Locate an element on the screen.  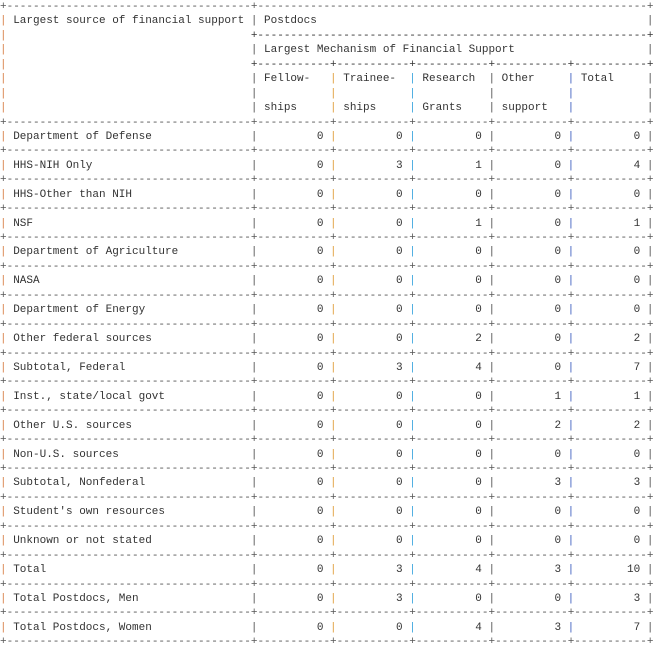
row-label: Department of Energy is located at coordinates (79, 310).